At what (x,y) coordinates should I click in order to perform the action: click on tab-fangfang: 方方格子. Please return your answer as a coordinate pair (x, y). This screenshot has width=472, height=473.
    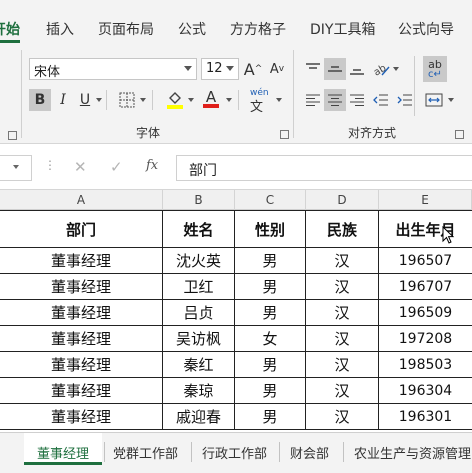
    Looking at the image, I should click on (258, 29).